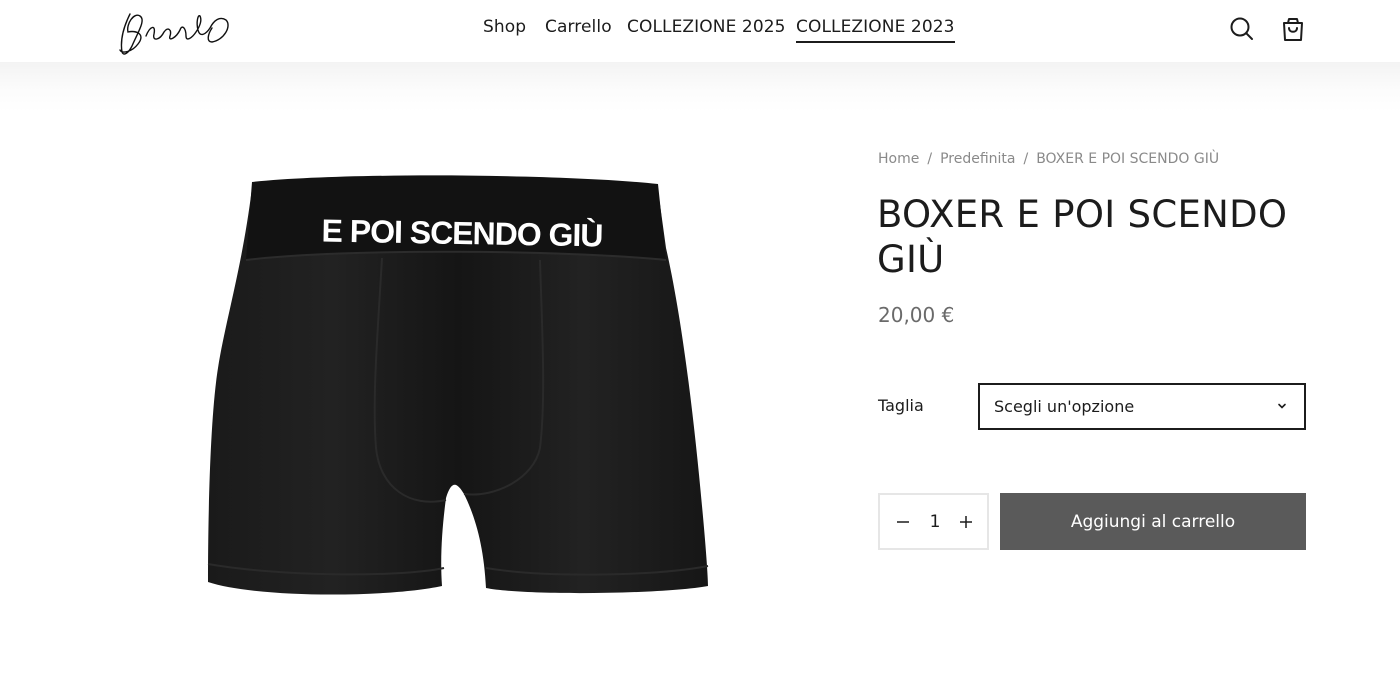 The height and width of the screenshot is (699, 1400). I want to click on quantity-stepper: 1, so click(933, 521).